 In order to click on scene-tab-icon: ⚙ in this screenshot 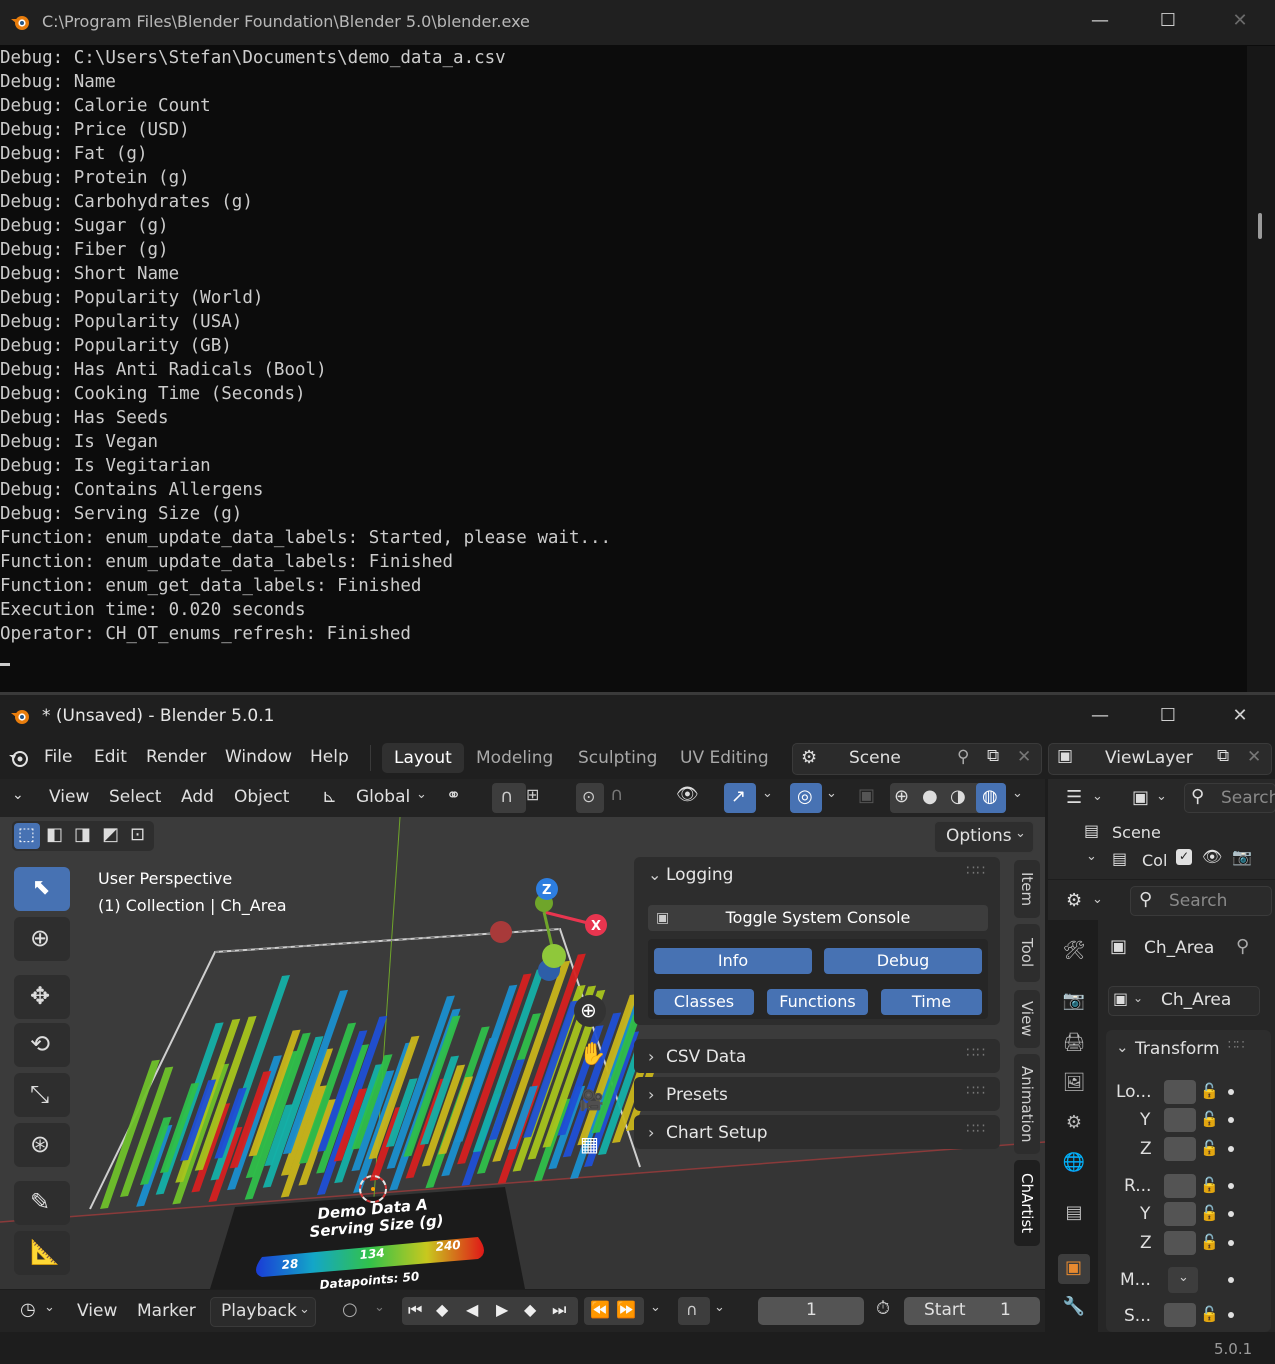, I will do `click(1074, 1126)`.